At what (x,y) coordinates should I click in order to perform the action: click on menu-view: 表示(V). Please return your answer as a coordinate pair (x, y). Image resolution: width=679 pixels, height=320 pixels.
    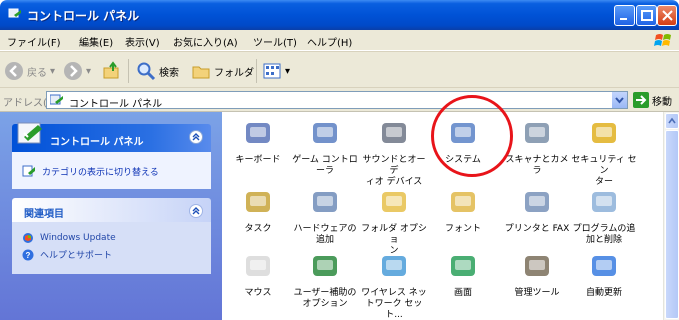
    Looking at the image, I should click on (142, 41).